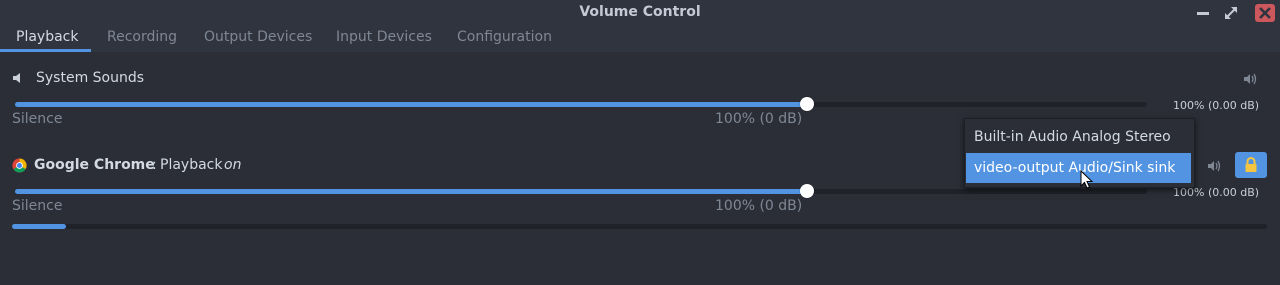 This screenshot has width=1280, height=285. What do you see at coordinates (16, 78) in the screenshot?
I see `speaker-icon` at bounding box center [16, 78].